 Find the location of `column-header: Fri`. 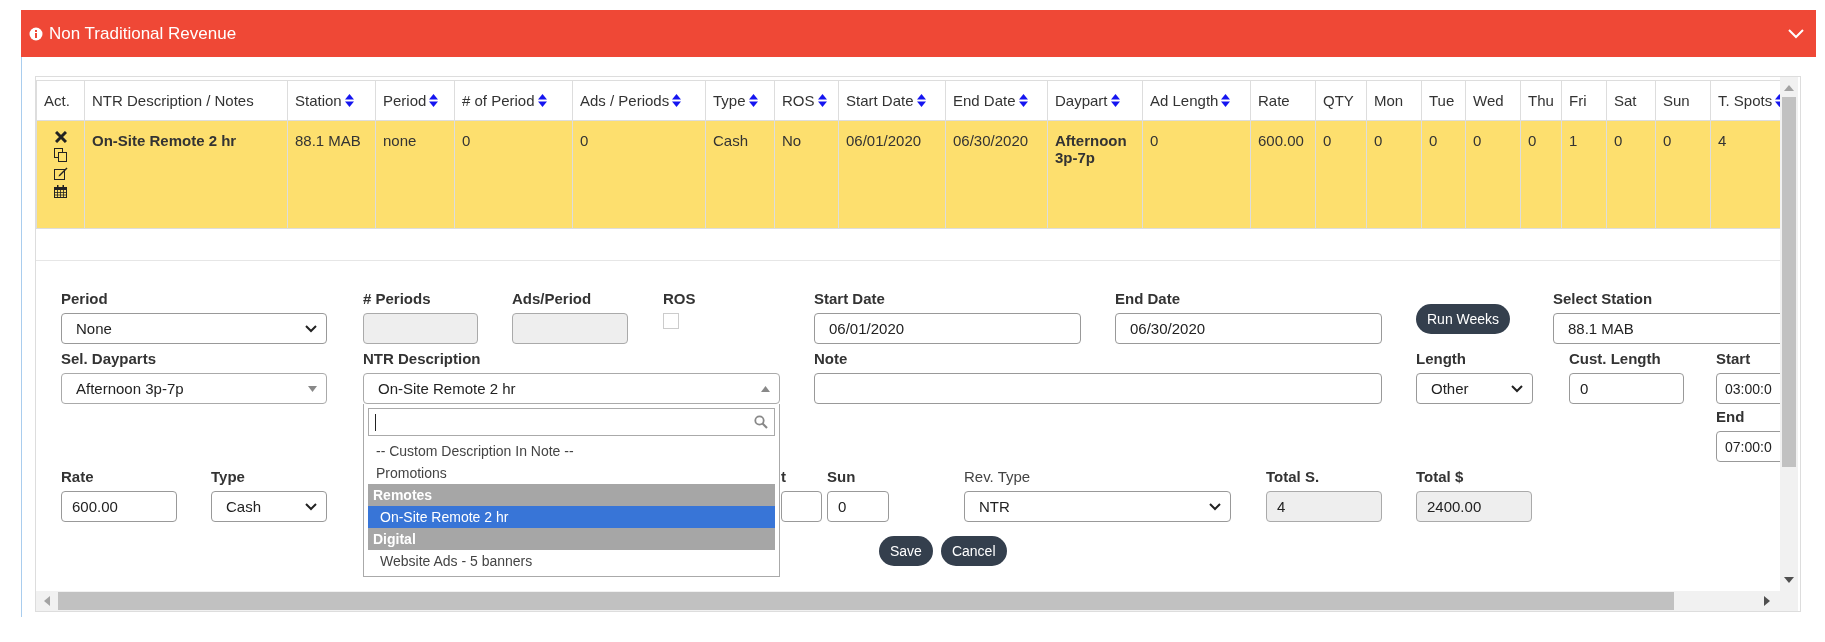

column-header: Fri is located at coordinates (1584, 100).